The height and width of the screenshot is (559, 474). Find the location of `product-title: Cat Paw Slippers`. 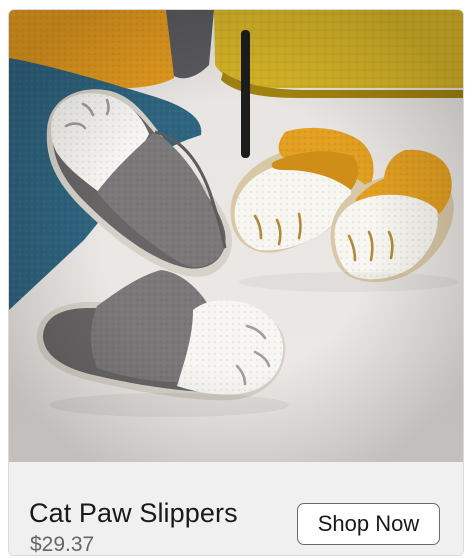

product-title: Cat Paw Slippers is located at coordinates (133, 513).